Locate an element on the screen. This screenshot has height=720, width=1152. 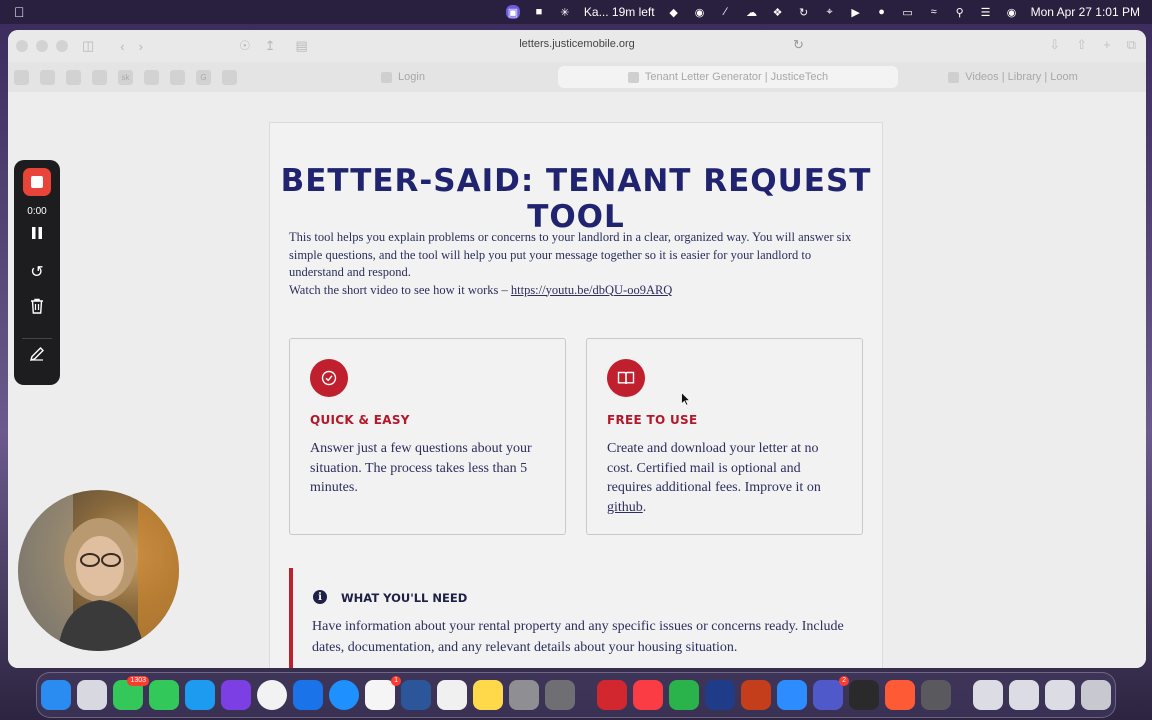
stop-recording-button is located at coordinates (37, 182).